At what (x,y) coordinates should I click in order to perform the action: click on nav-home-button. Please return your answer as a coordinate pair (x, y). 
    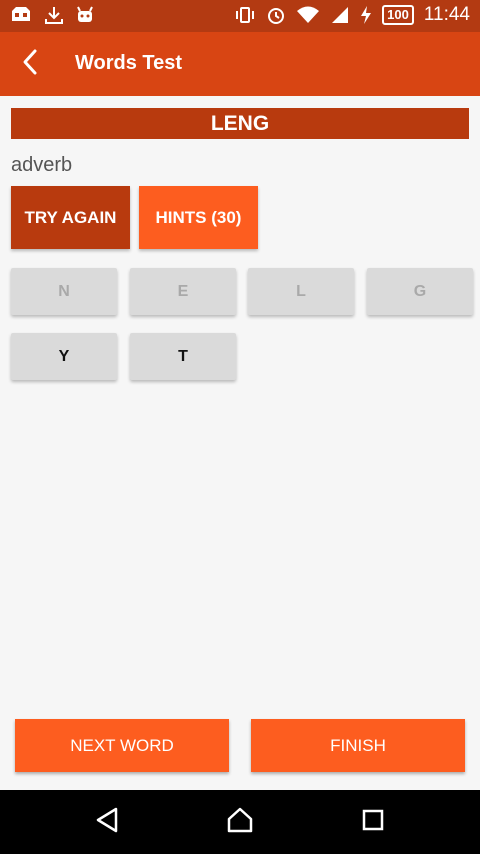
    Looking at the image, I should click on (240, 822).